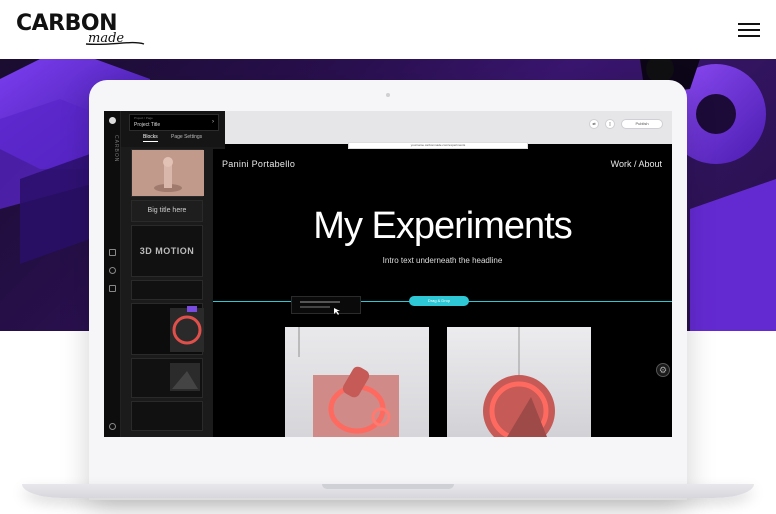  What do you see at coordinates (147, 125) in the screenshot?
I see `project-title: Project Title` at bounding box center [147, 125].